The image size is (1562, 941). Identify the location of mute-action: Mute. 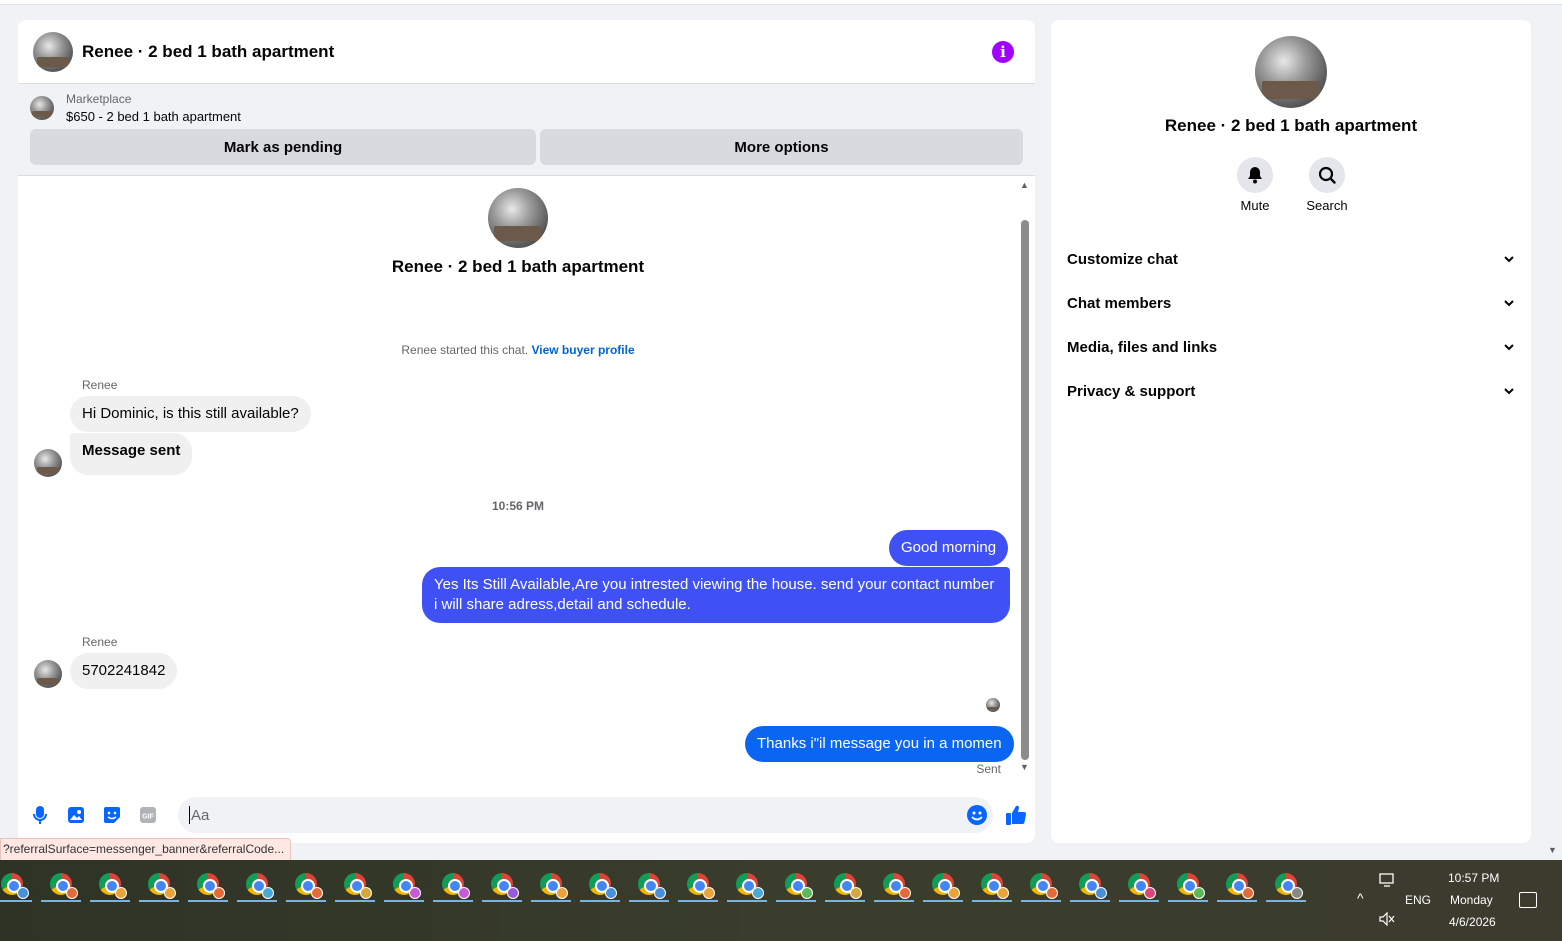
(1255, 185).